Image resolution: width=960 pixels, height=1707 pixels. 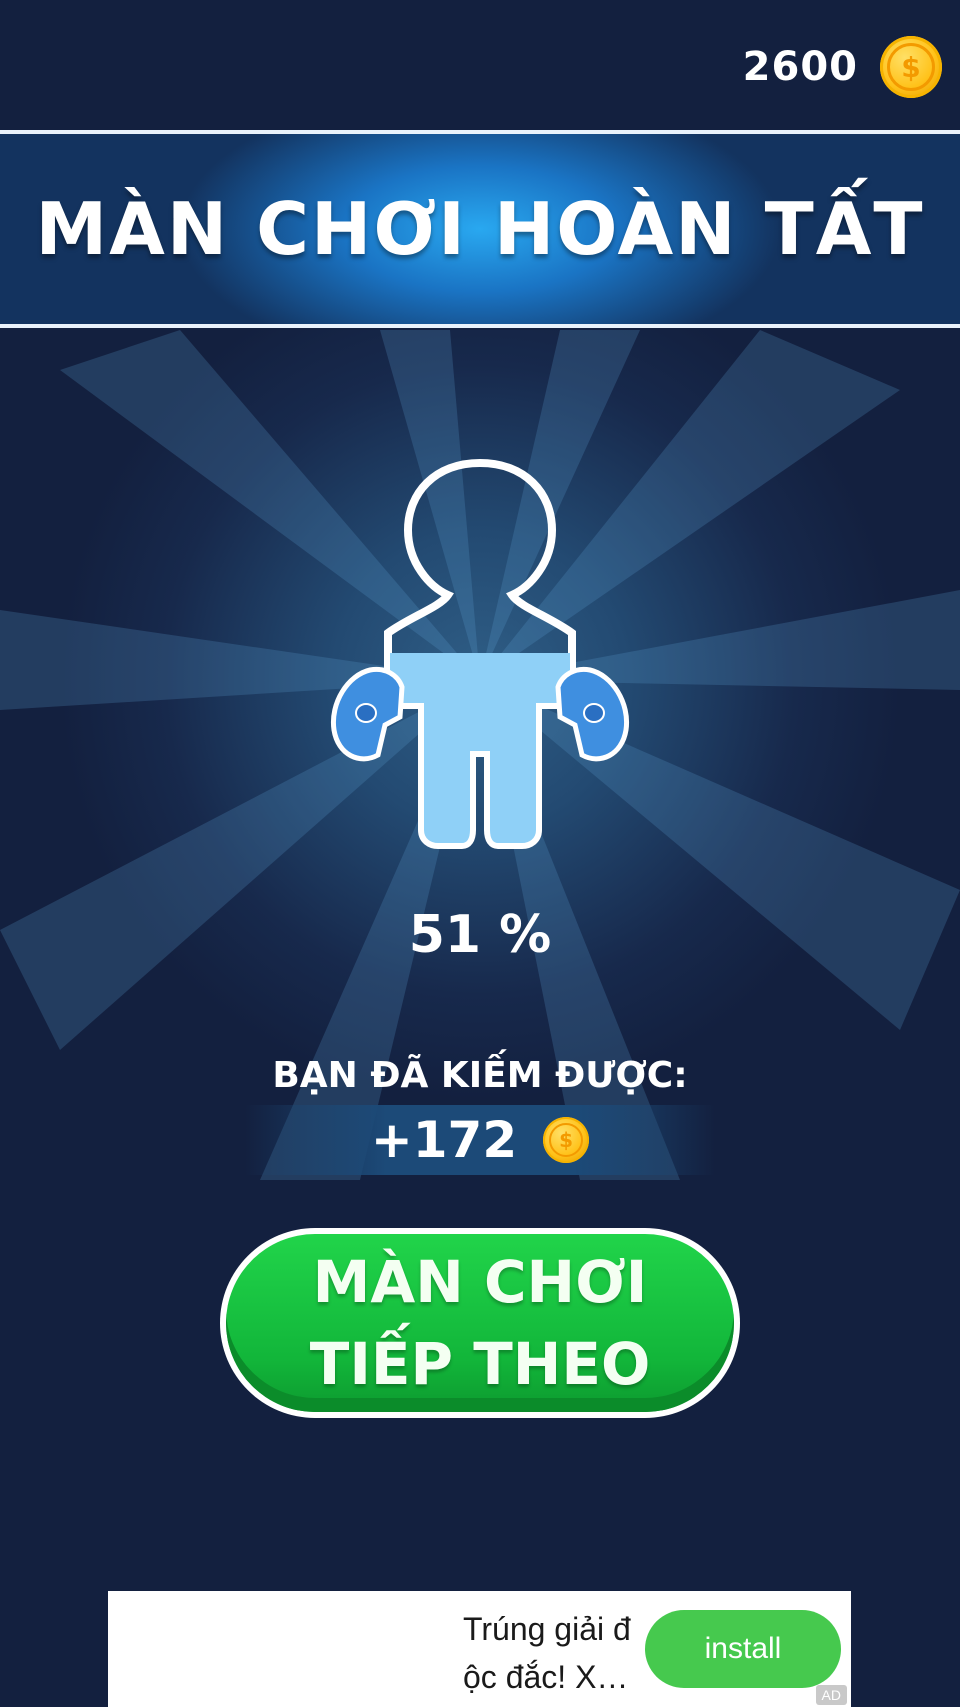 What do you see at coordinates (367, 714) in the screenshot?
I see `left-glove-icon` at bounding box center [367, 714].